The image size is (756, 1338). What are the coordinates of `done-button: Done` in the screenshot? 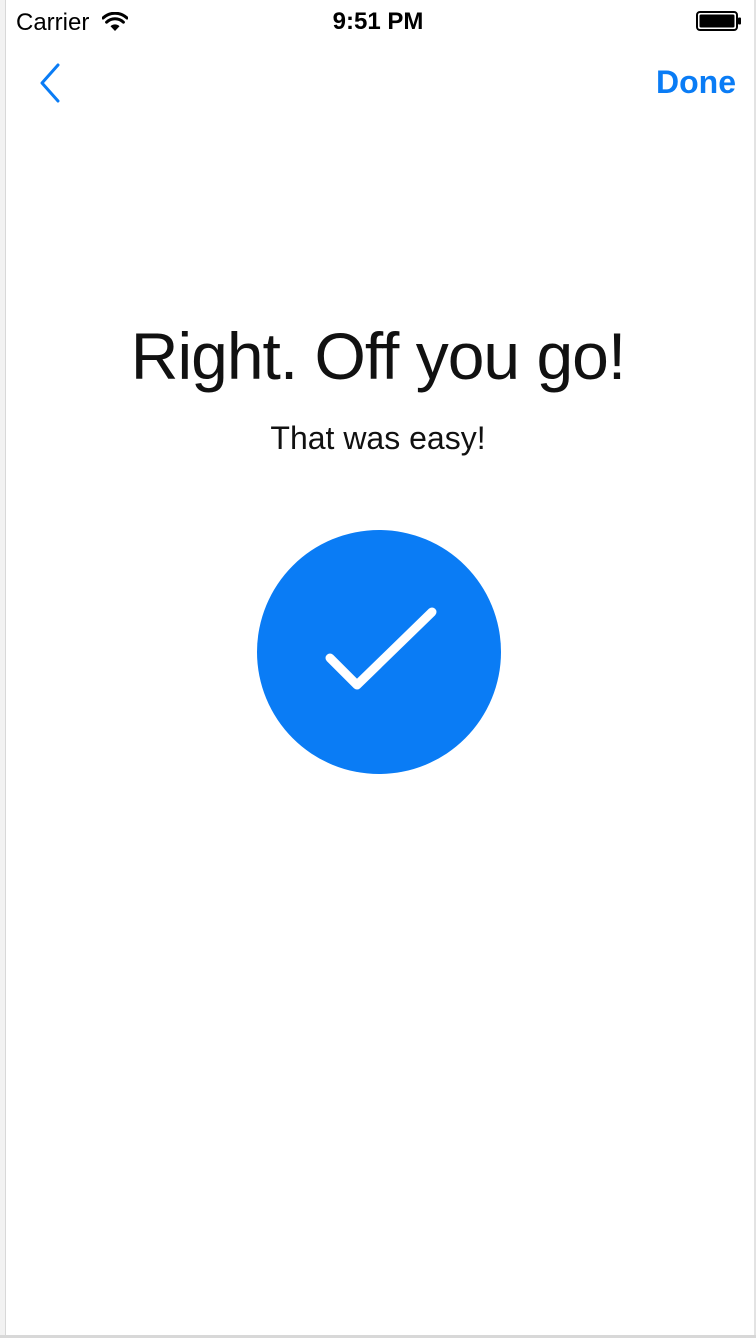 It's located at (696, 82).